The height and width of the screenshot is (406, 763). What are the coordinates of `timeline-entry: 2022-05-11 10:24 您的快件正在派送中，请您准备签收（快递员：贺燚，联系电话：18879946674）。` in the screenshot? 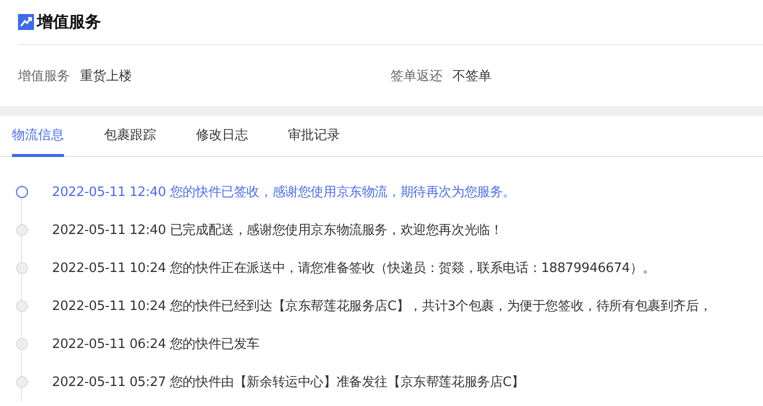 It's located at (354, 268).